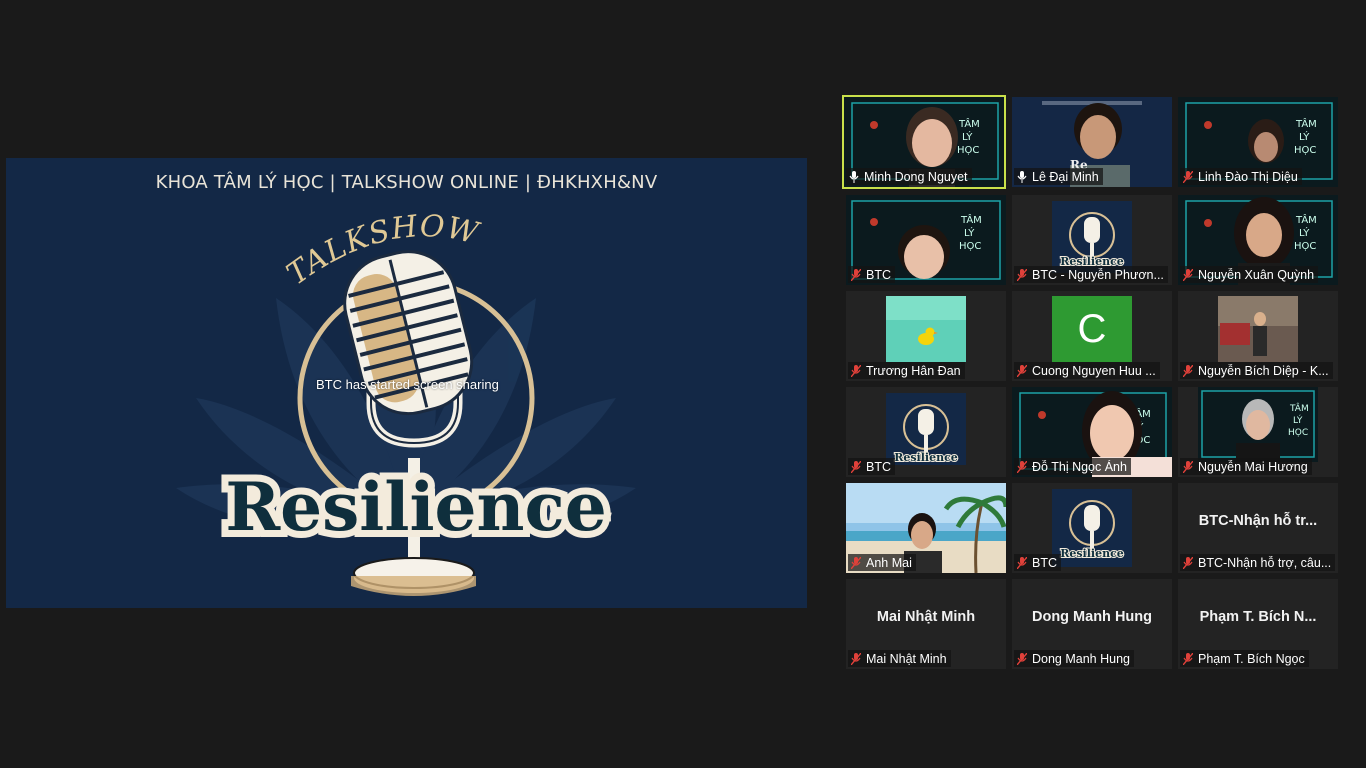  What do you see at coordinates (926, 528) in the screenshot?
I see `participant-tile-anh-mai: Anh Mai` at bounding box center [926, 528].